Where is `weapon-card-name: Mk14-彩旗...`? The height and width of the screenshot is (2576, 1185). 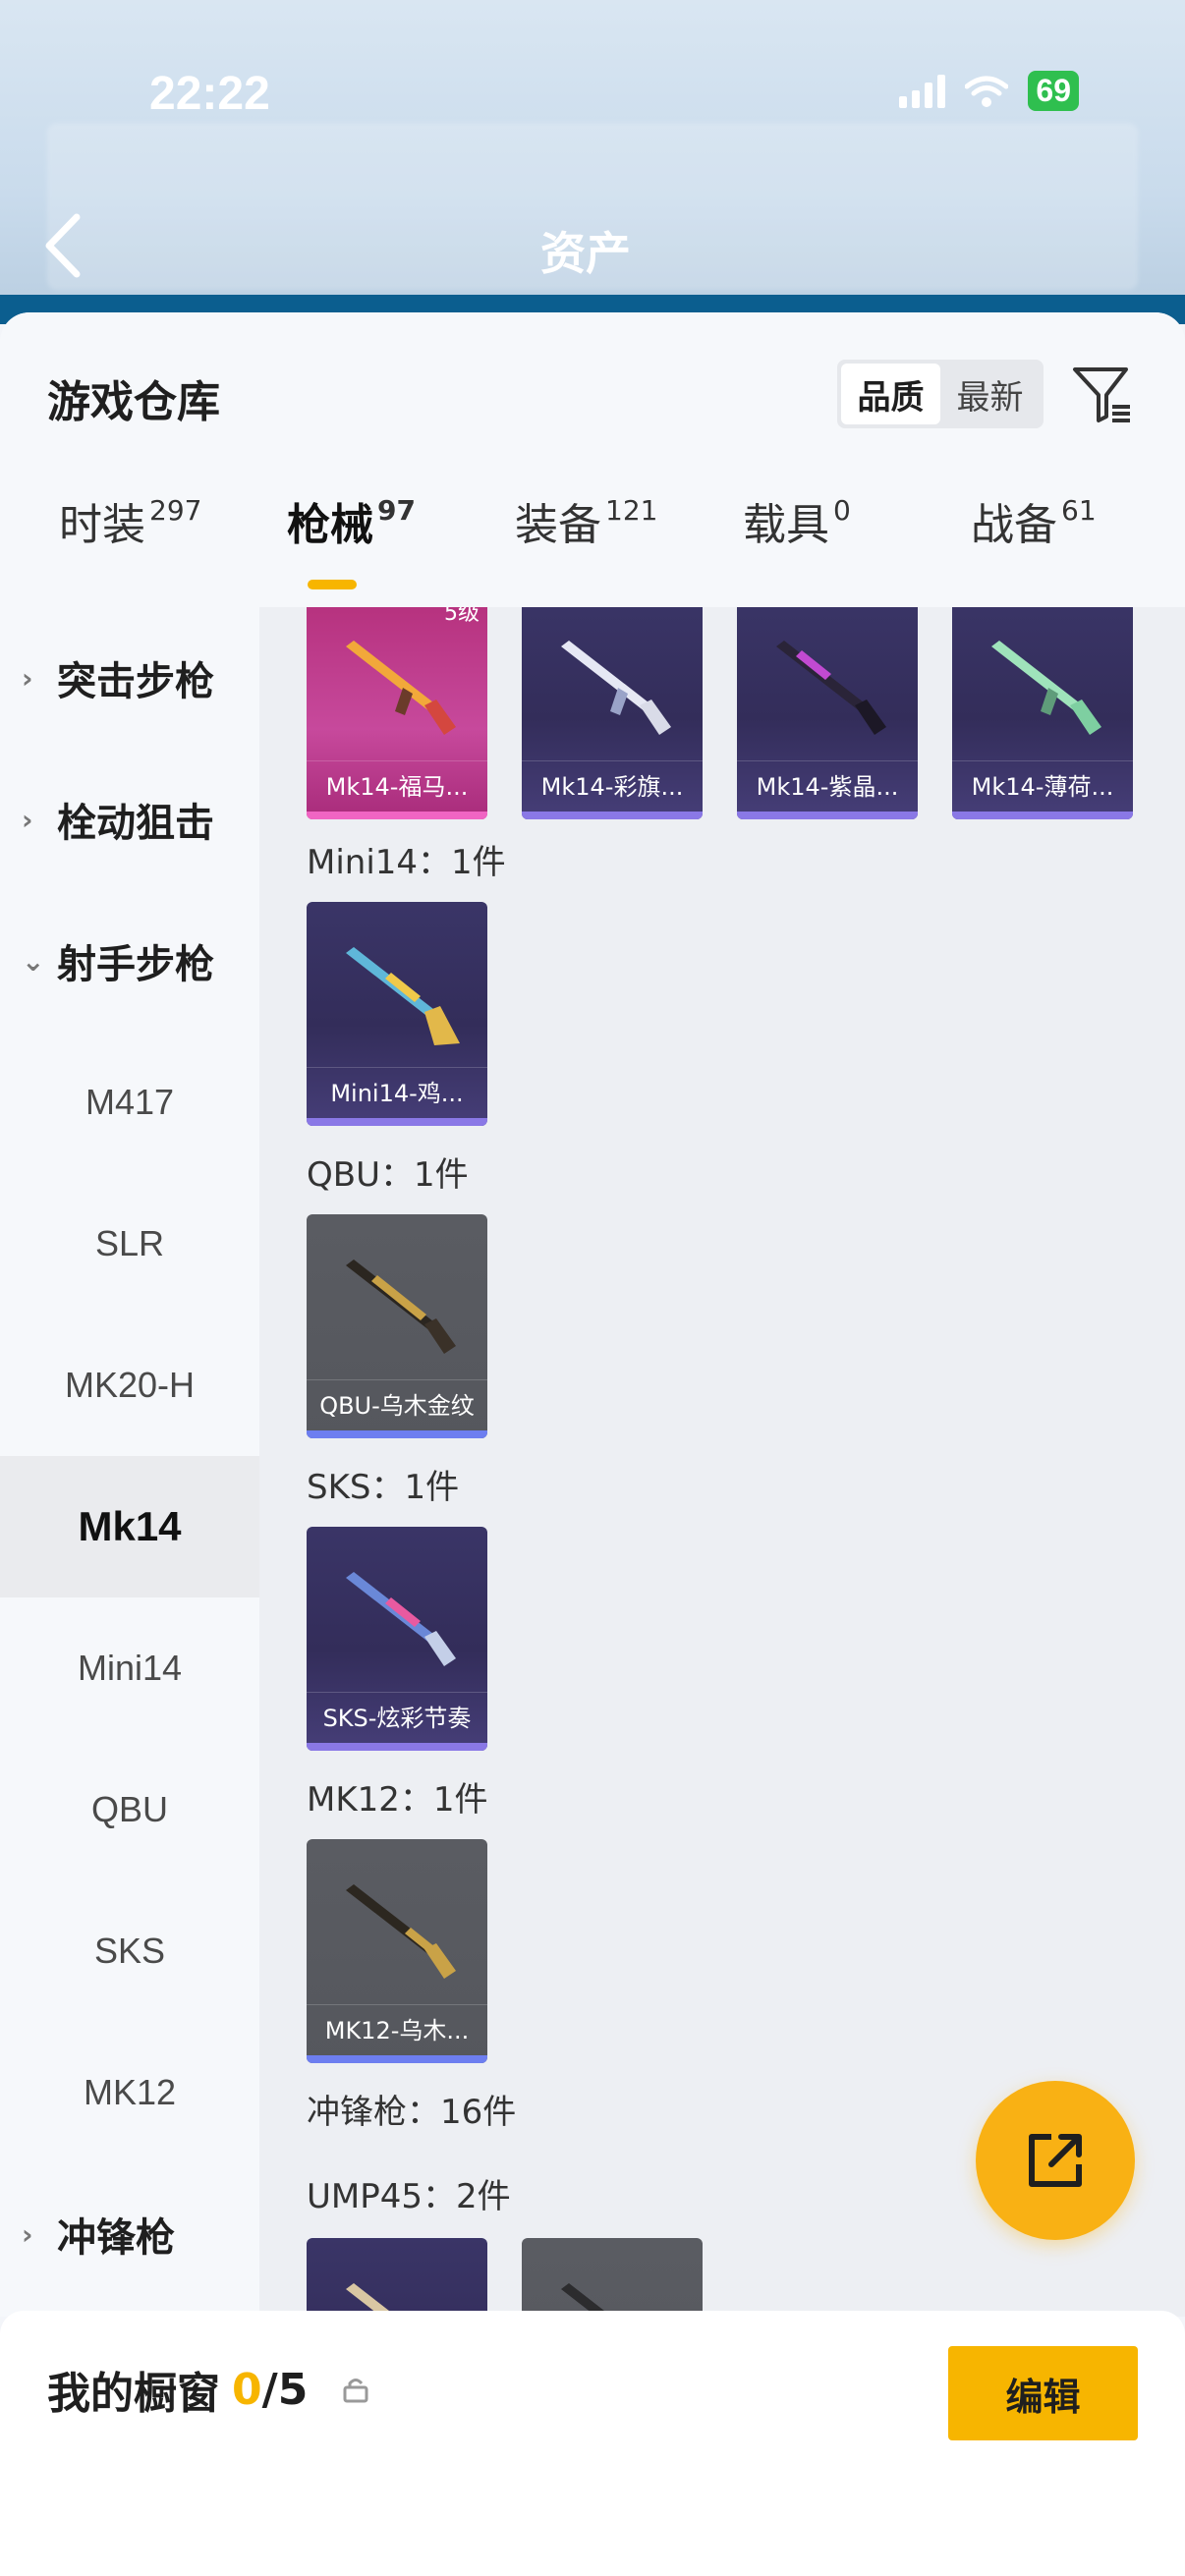
weapon-card-name: Mk14-彩旗... is located at coordinates (612, 786).